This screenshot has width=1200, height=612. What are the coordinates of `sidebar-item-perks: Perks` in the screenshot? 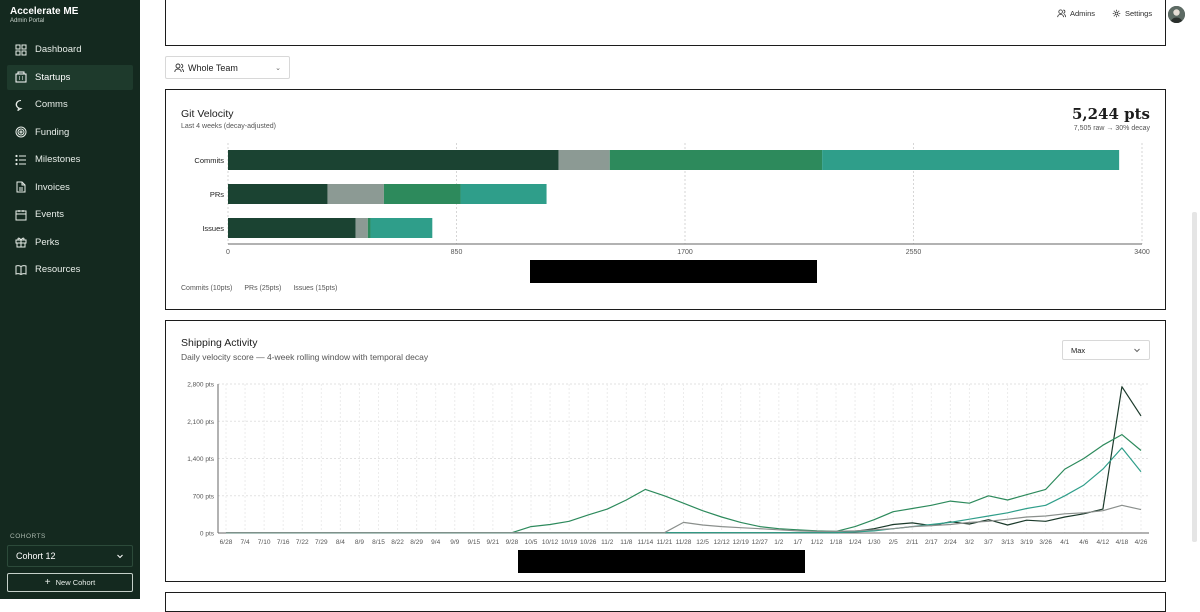 It's located at (70, 242).